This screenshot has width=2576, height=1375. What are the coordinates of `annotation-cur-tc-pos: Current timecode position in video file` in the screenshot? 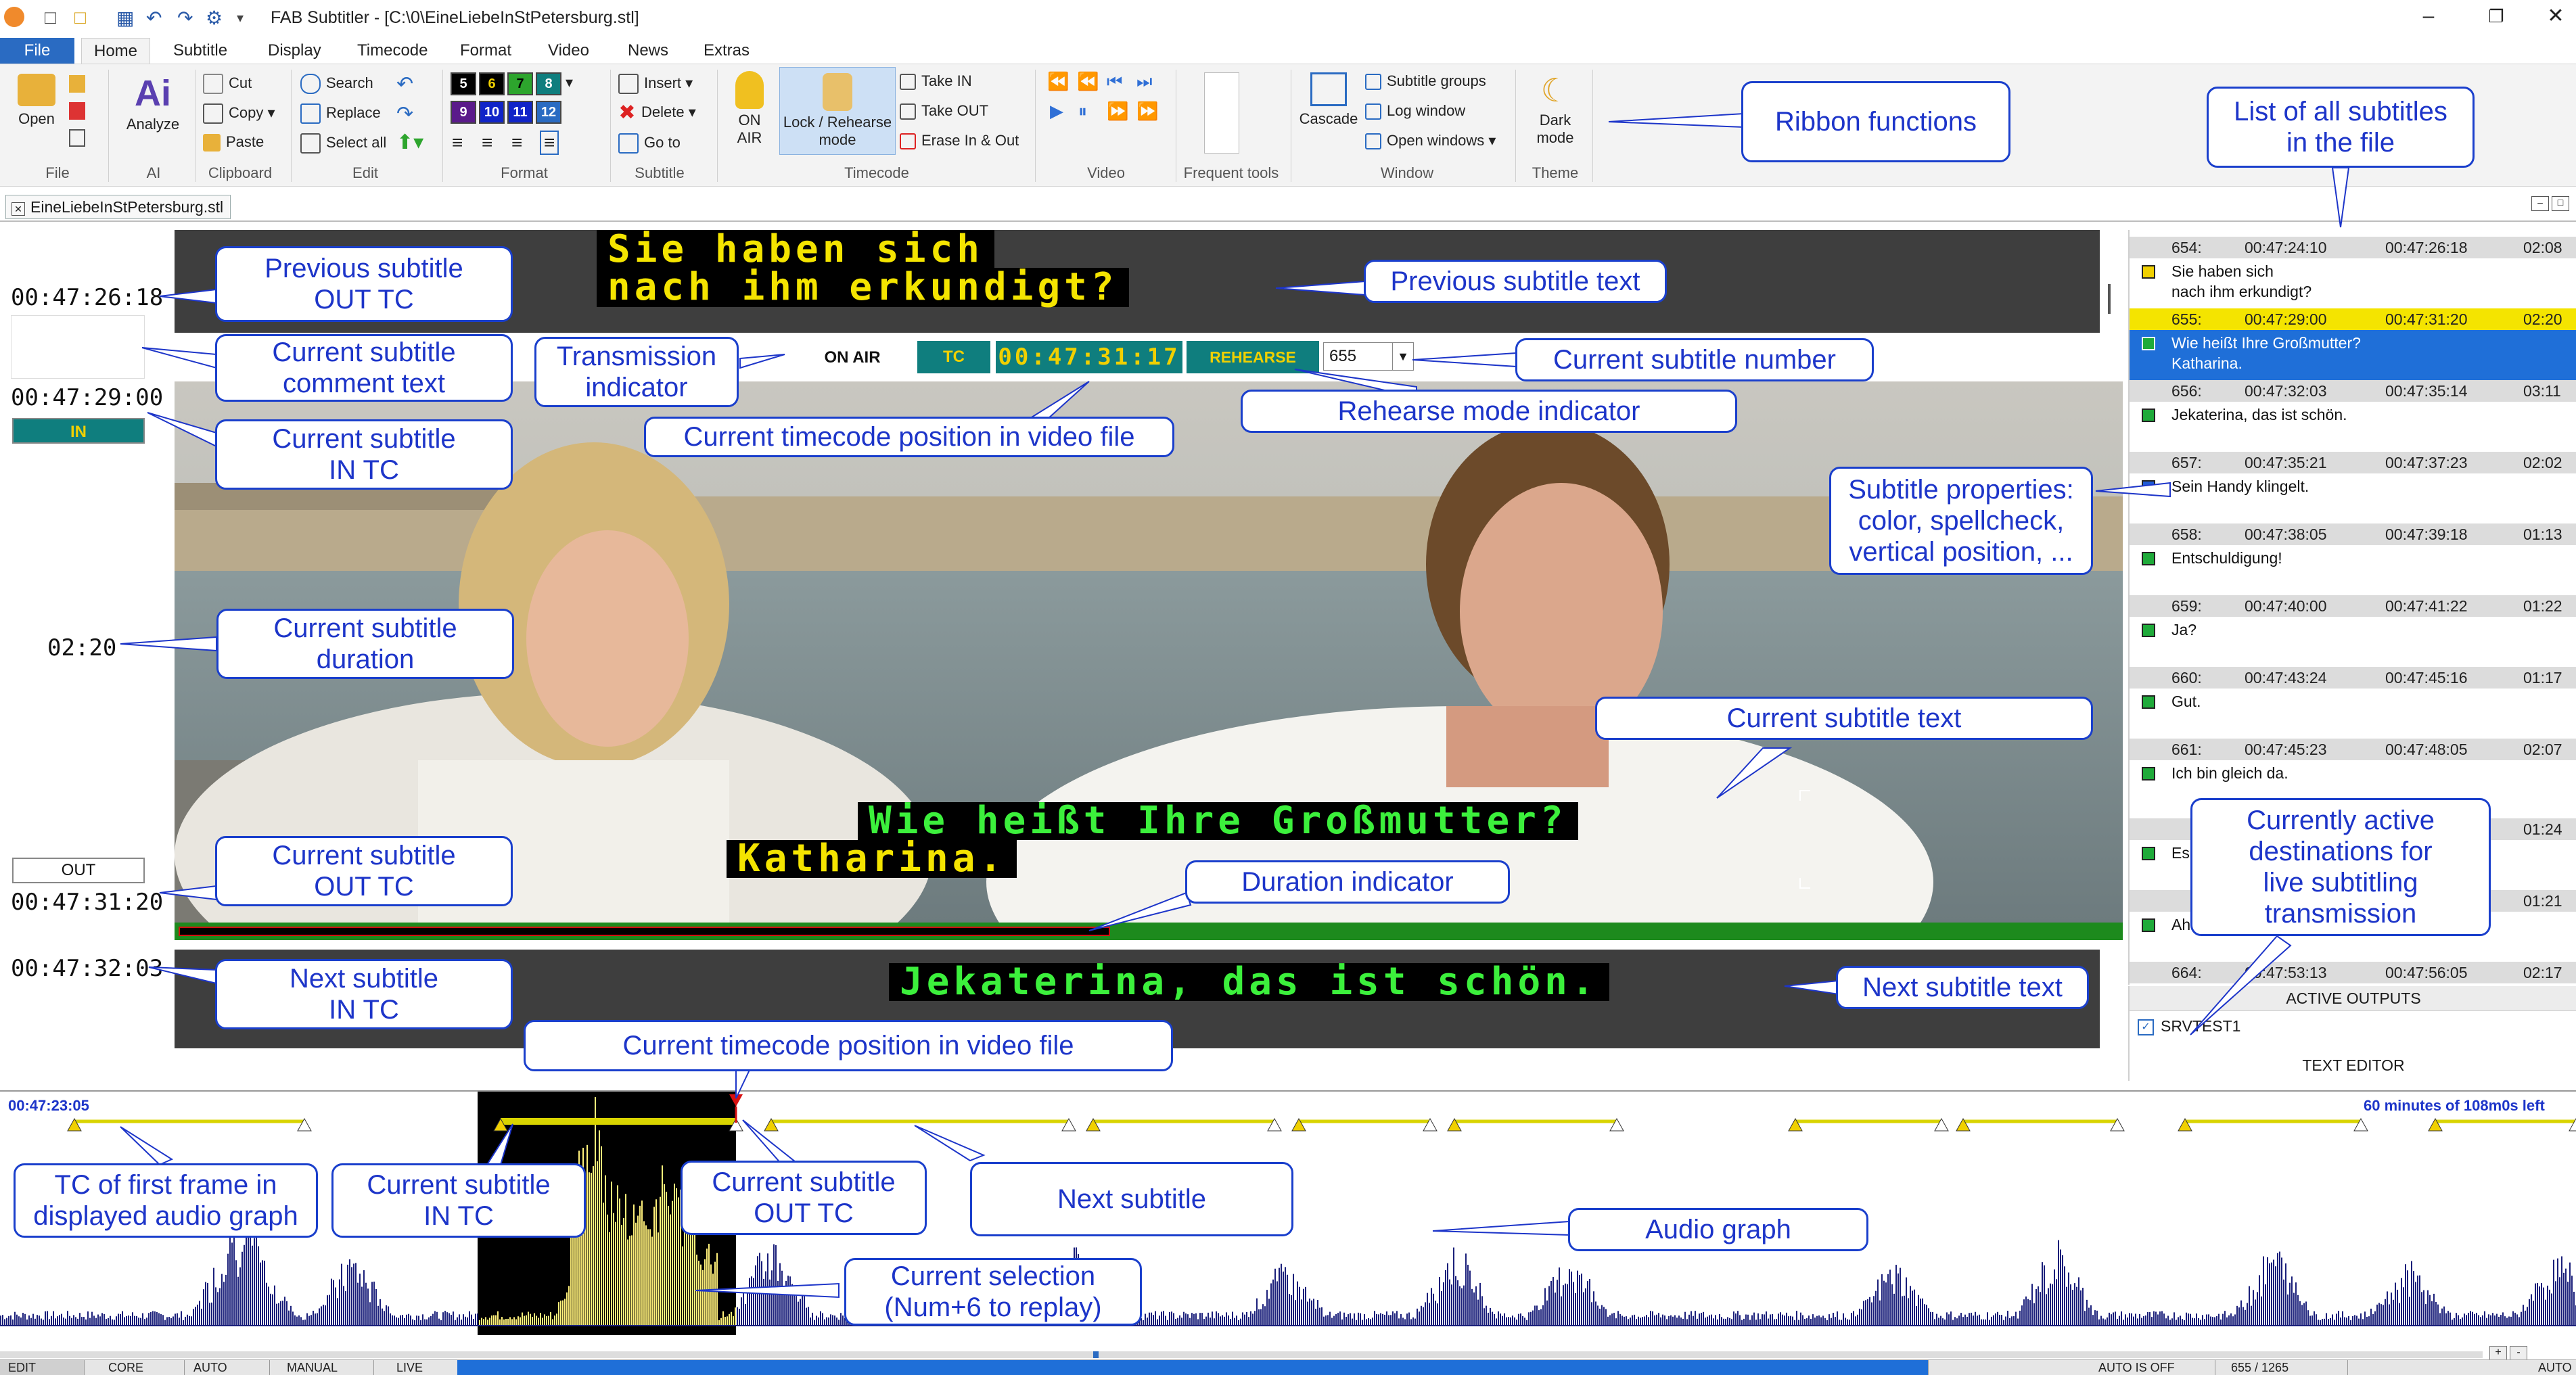 It's located at (909, 437).